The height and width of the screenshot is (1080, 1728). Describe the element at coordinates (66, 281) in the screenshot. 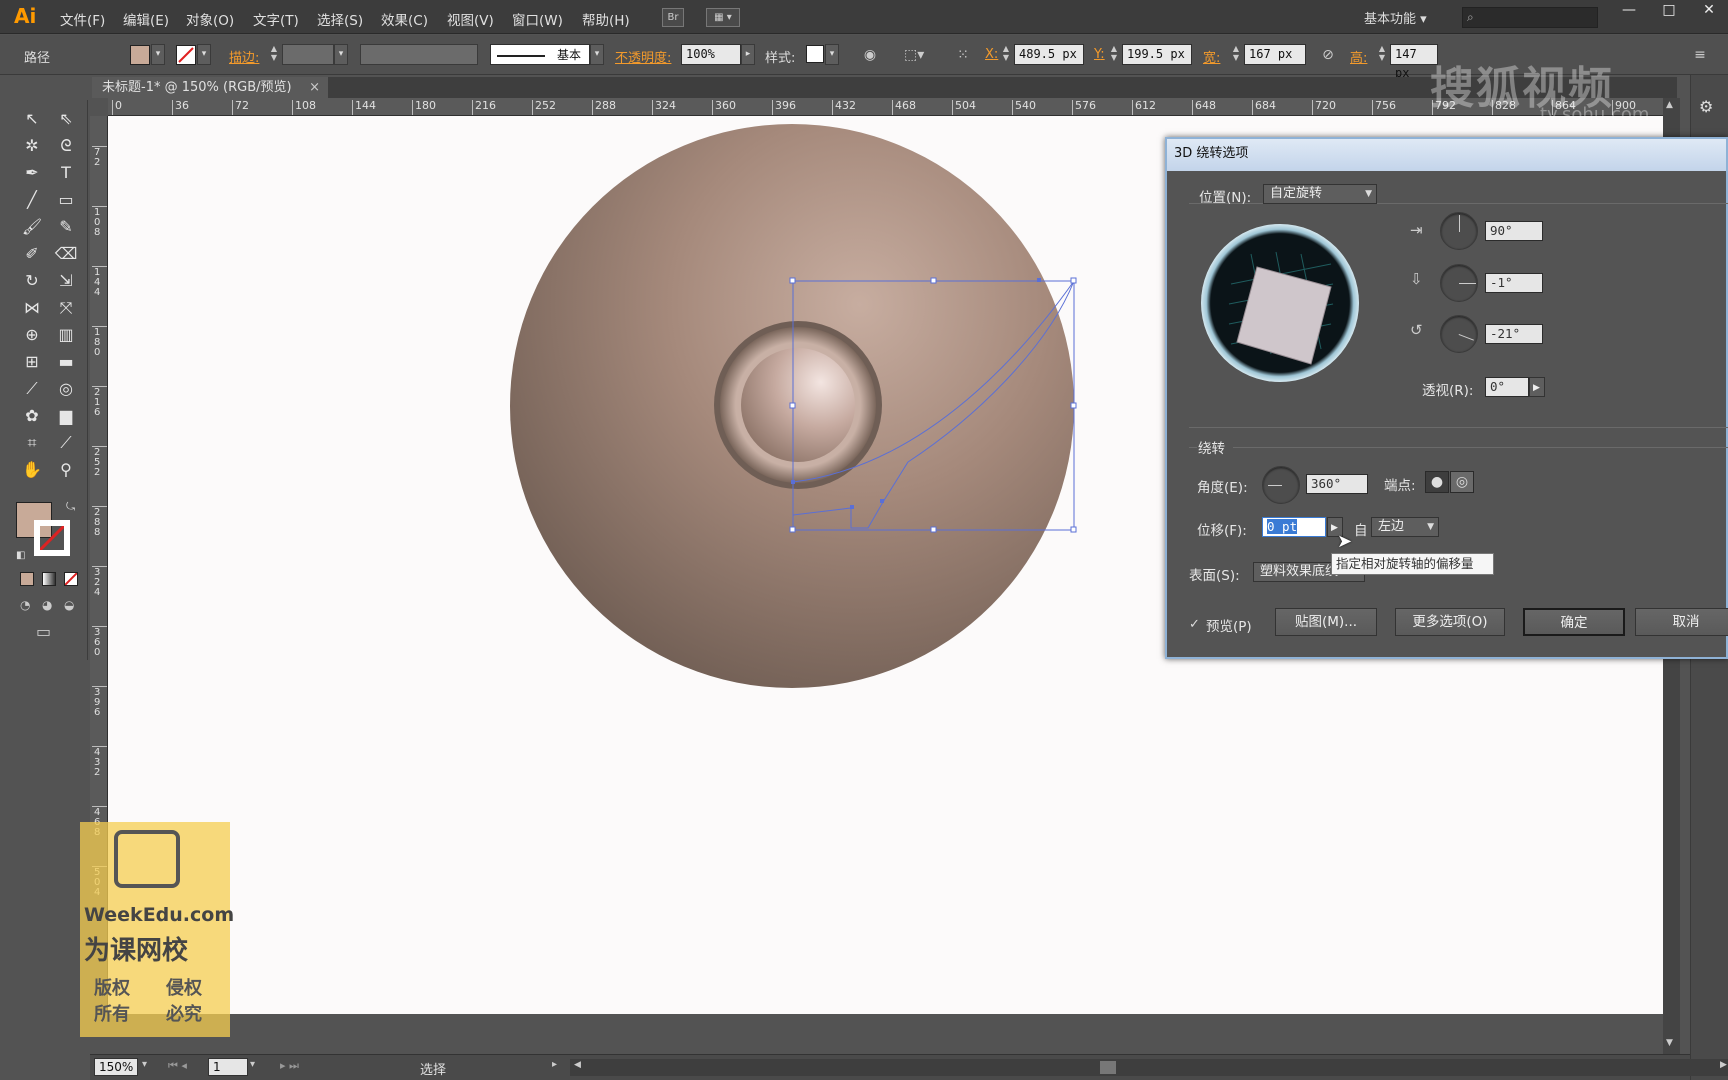

I see `scale-tool-icon: ⇲` at that location.